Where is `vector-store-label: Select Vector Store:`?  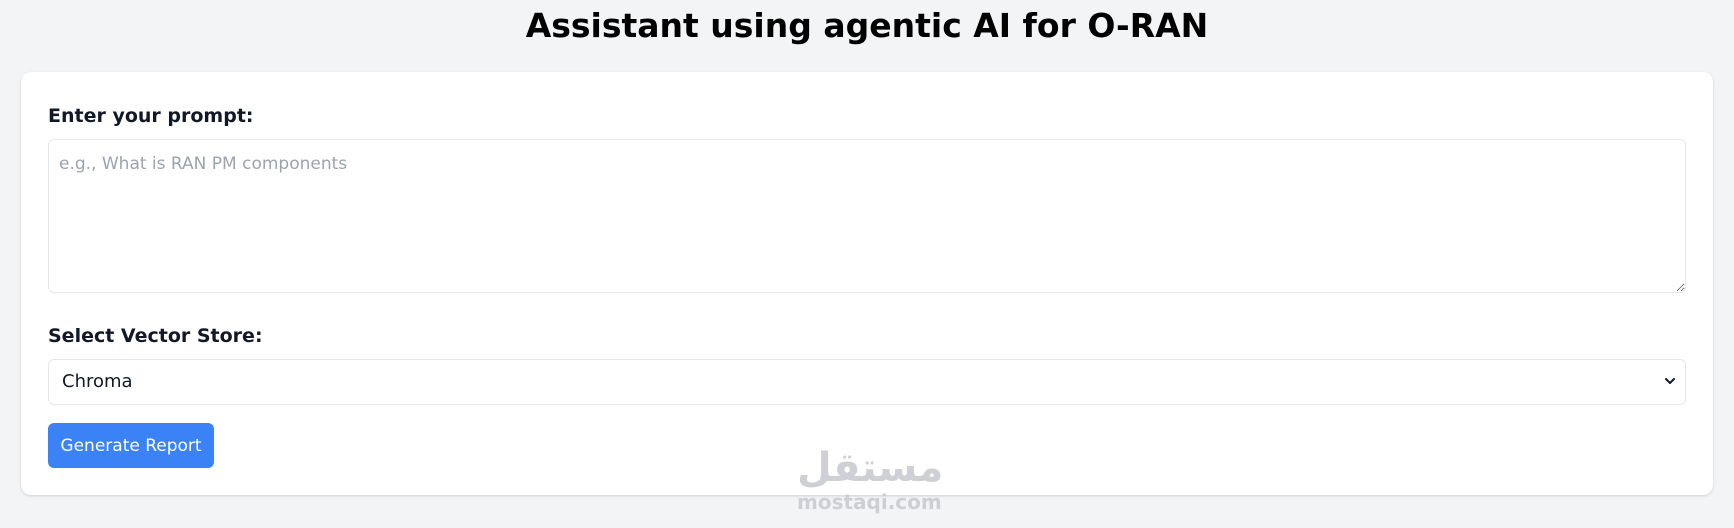
vector-store-label: Select Vector Store: is located at coordinates (155, 336).